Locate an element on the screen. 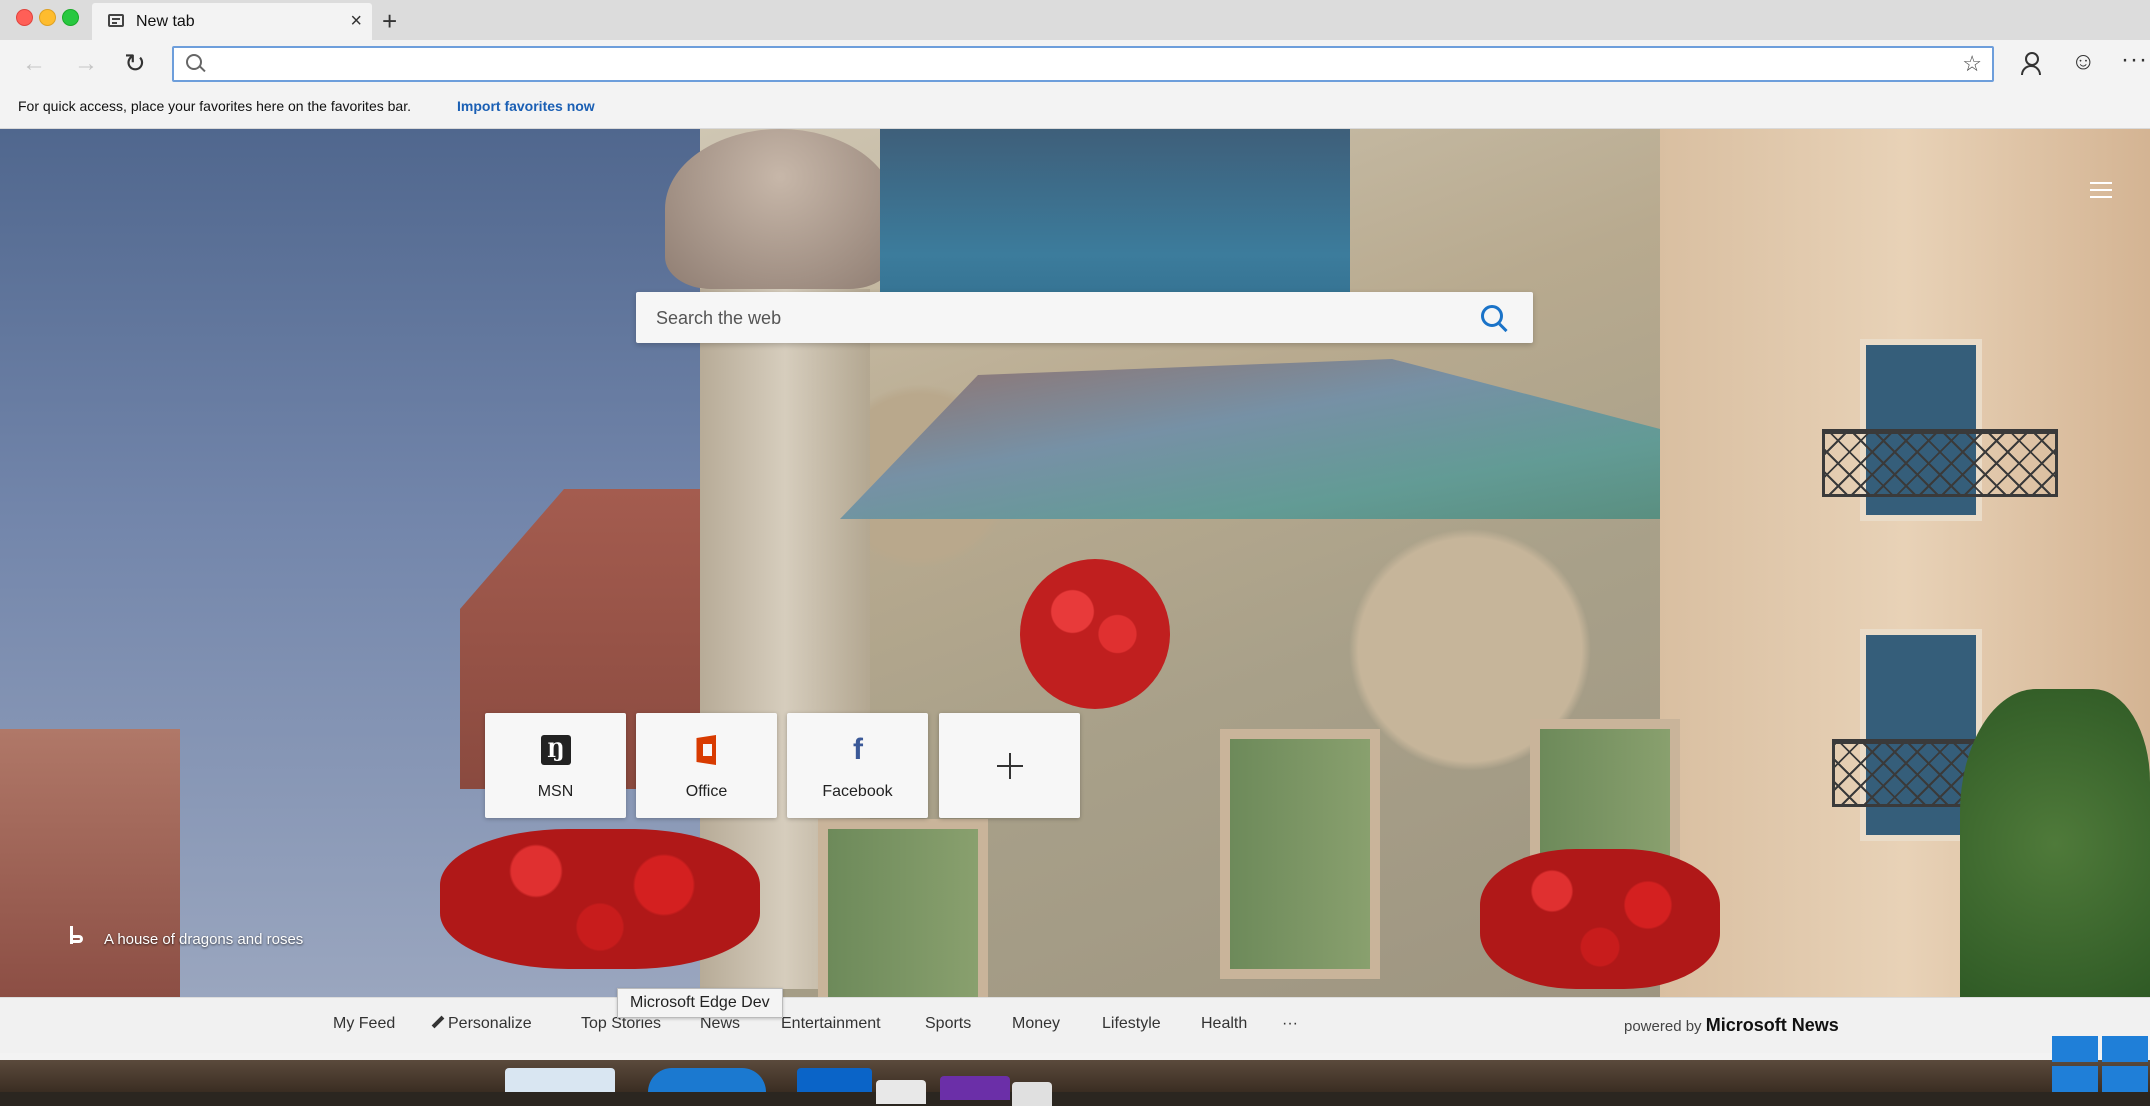  tile-label: Office is located at coordinates (706, 791).